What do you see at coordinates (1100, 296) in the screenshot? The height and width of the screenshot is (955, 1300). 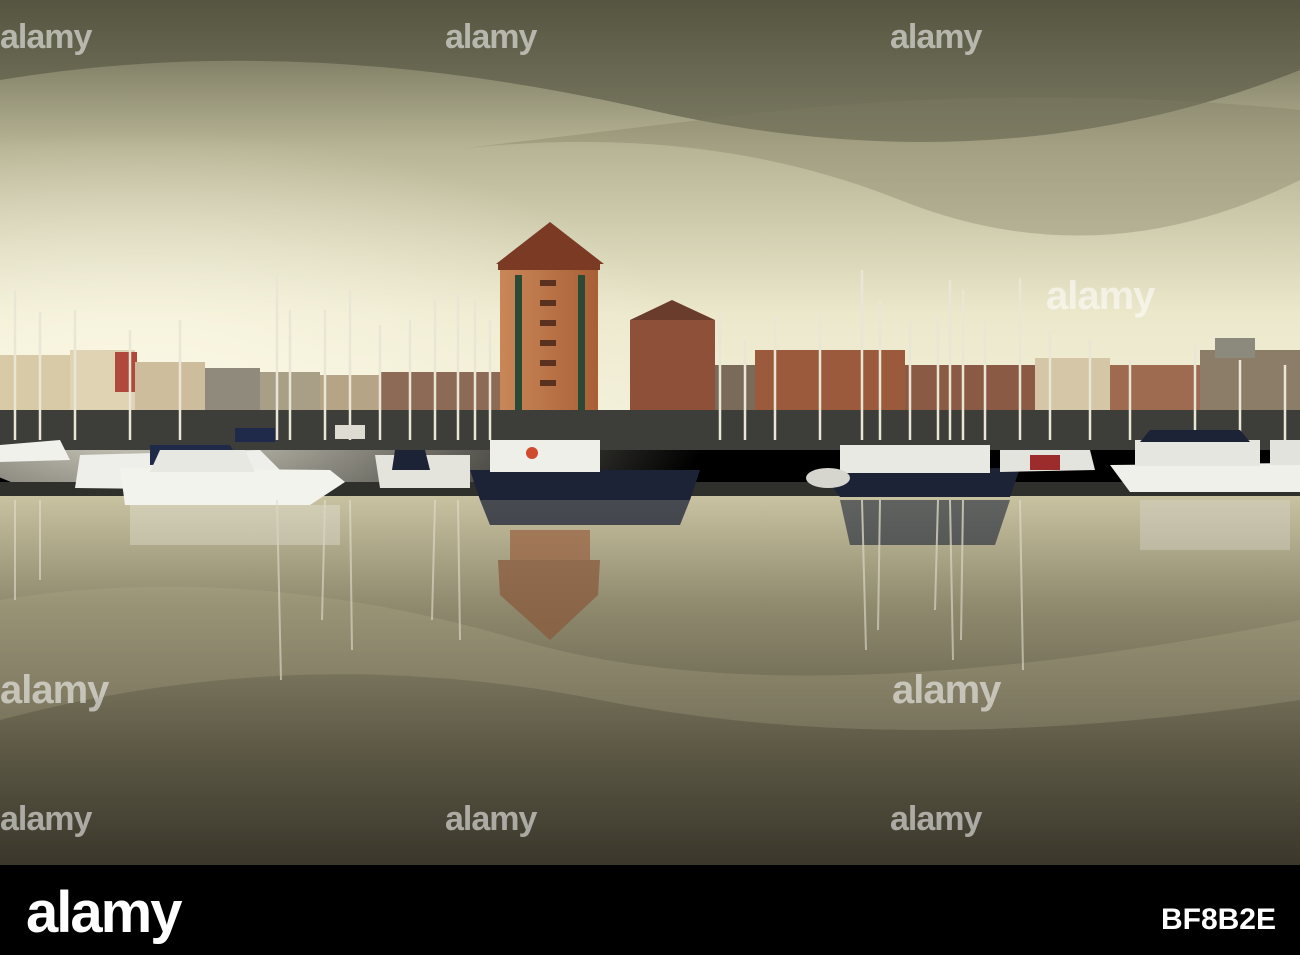 I see `watermark-mid-right: alamy` at bounding box center [1100, 296].